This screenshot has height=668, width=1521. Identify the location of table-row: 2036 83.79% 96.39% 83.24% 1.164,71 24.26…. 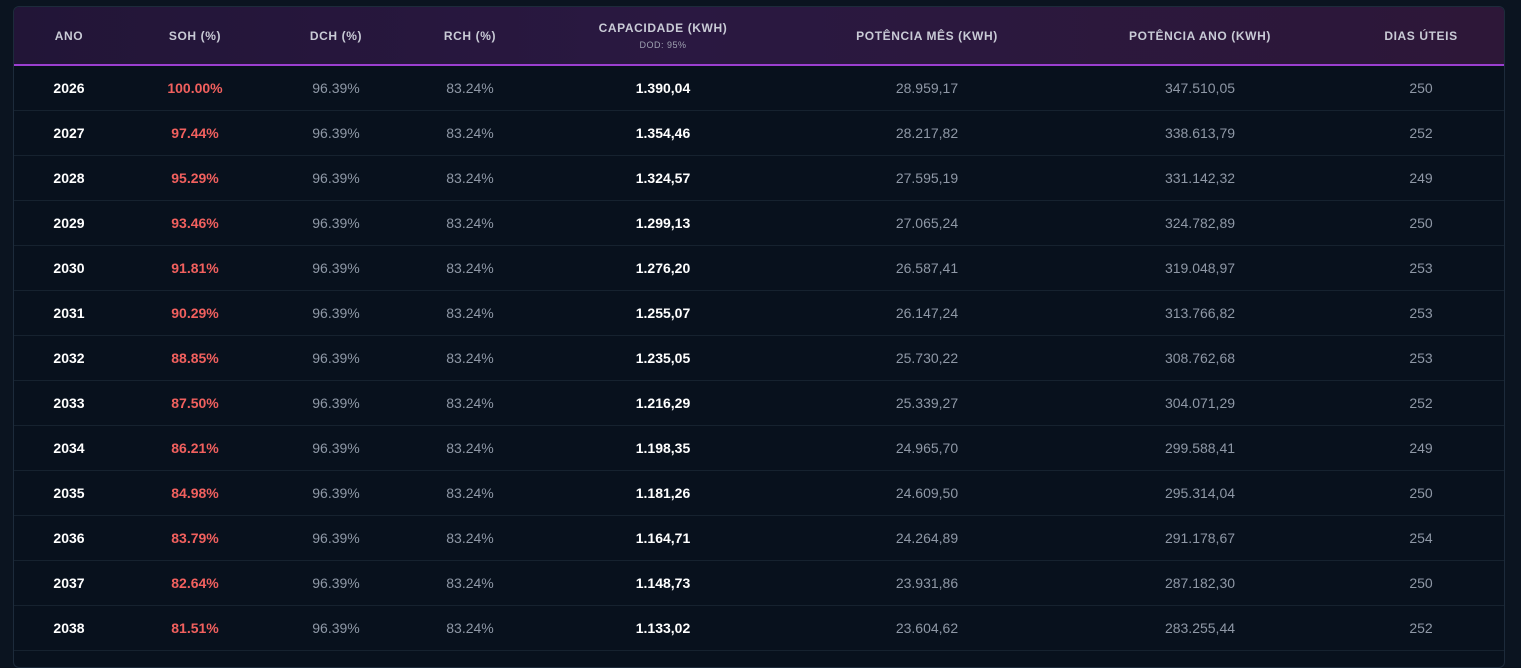
(759, 537).